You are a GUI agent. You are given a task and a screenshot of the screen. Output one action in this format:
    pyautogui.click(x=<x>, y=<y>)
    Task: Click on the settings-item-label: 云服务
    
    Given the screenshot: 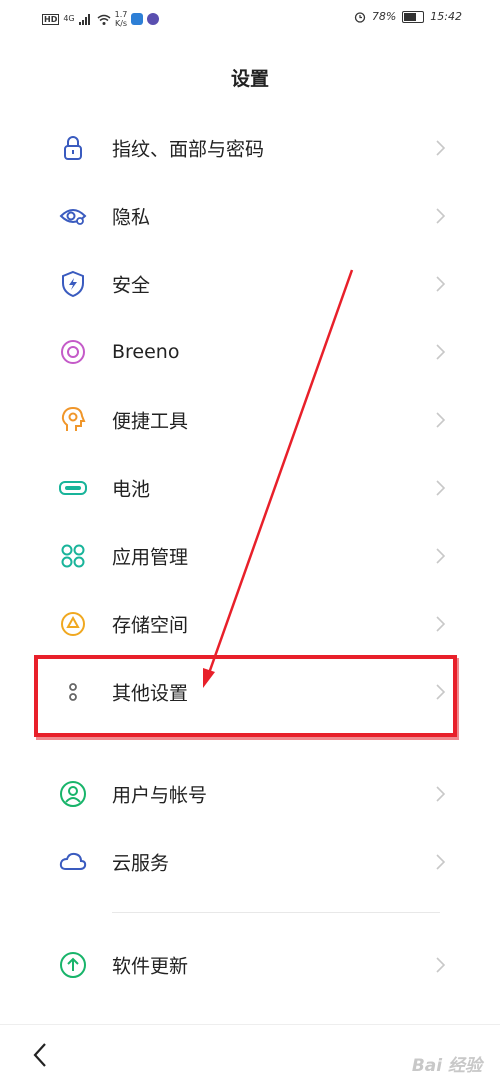 What is the action you would take?
    pyautogui.click(x=141, y=863)
    